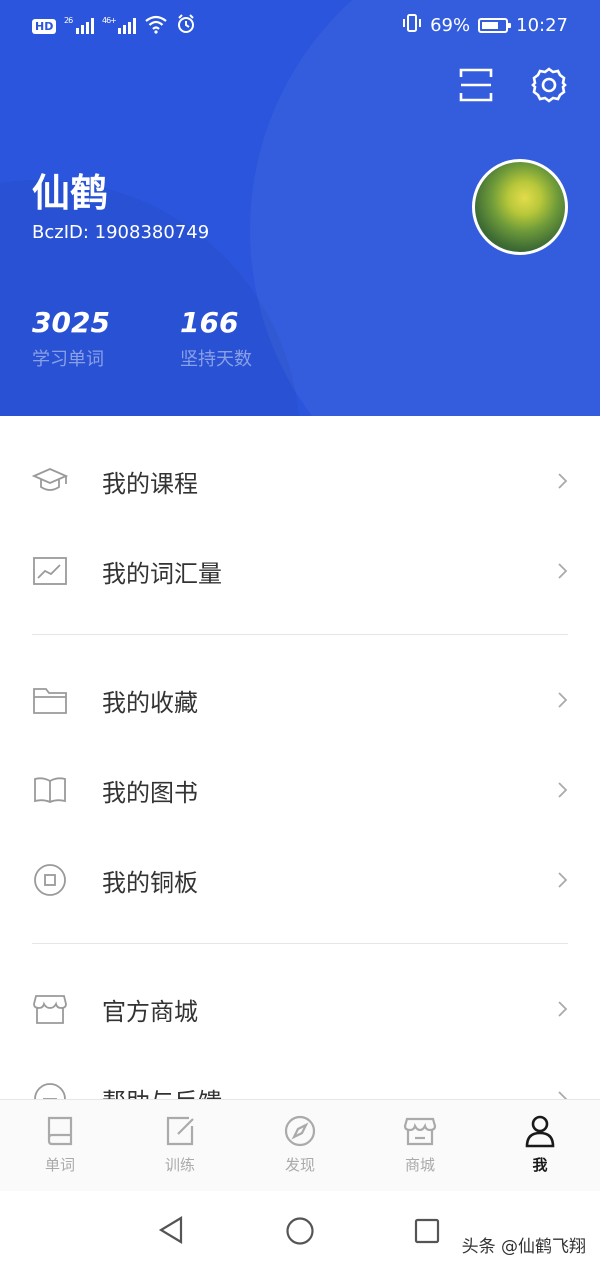  Describe the element at coordinates (300, 1231) in the screenshot. I see `home-icon` at that location.